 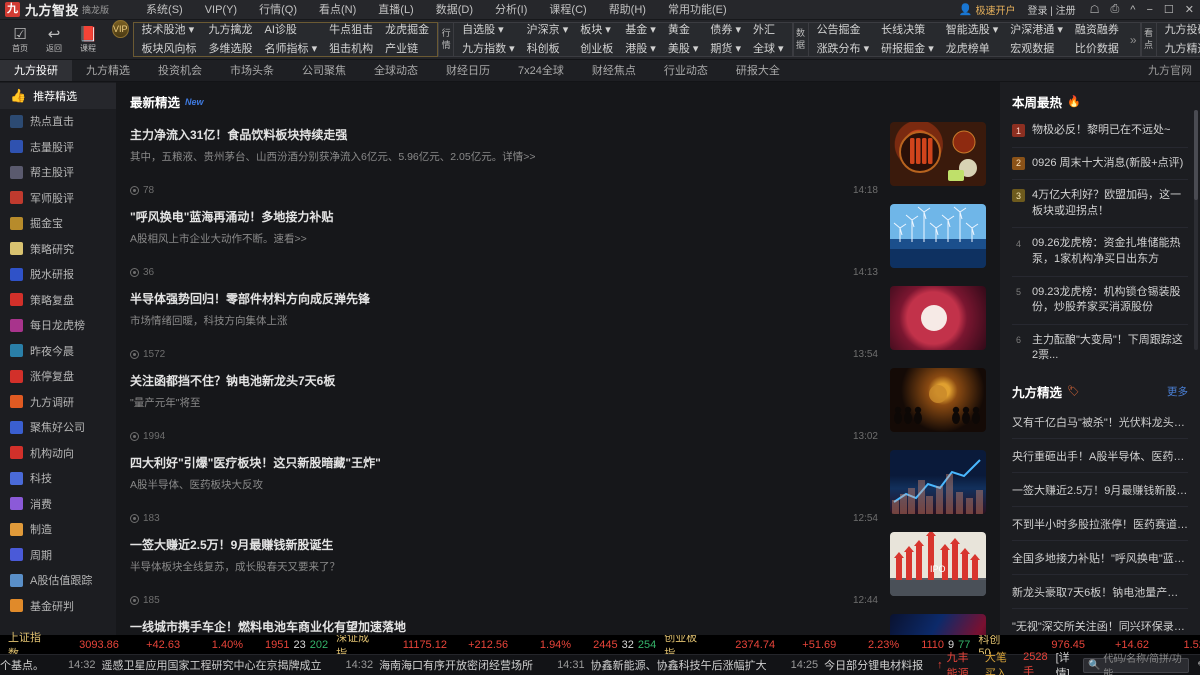 What do you see at coordinates (108, 70) in the screenshot?
I see `nav-tab-1: 九方精选` at bounding box center [108, 70].